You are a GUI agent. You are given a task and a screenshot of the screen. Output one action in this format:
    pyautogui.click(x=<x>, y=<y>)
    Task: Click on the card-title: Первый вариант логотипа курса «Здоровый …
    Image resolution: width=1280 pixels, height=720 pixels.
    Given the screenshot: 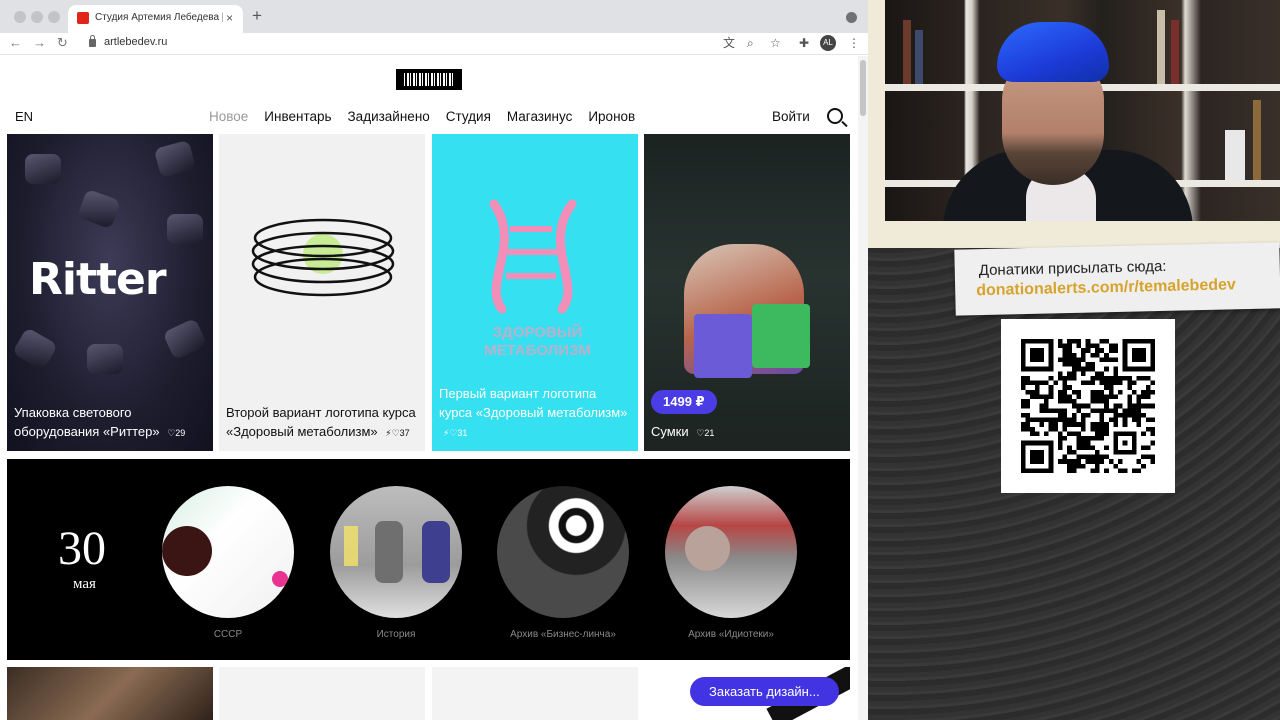 What is the action you would take?
    pyautogui.click(x=533, y=403)
    